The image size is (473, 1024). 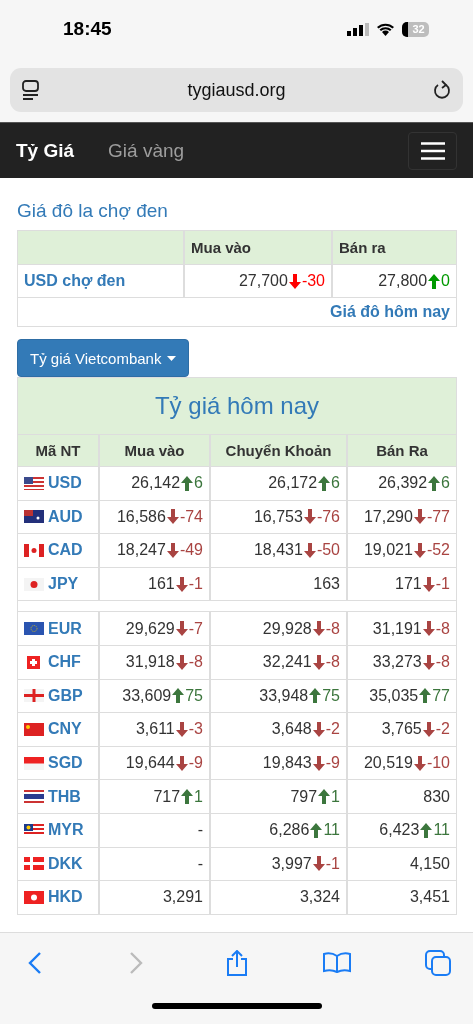 I want to click on rate-value: 830, so click(x=436, y=796).